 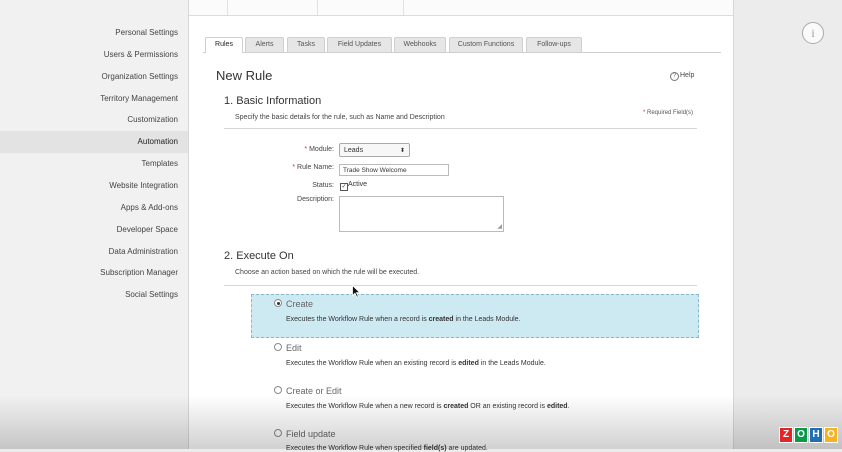 I want to click on sidebar-item-templates: Templates, so click(x=94, y=164).